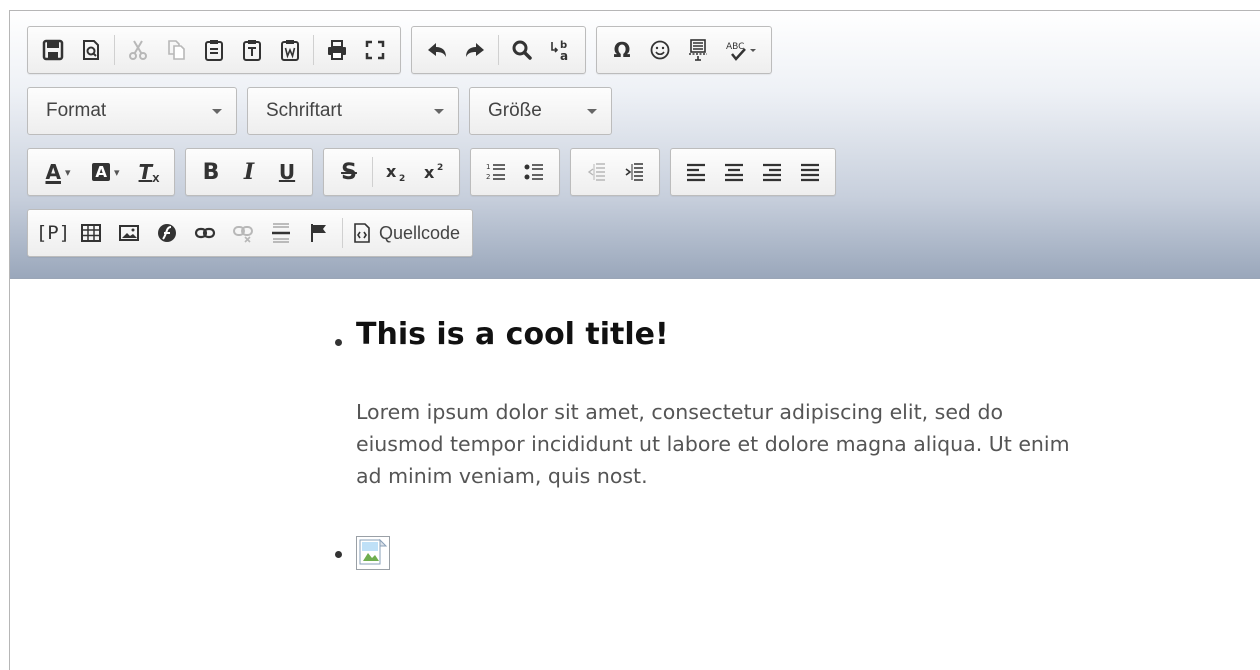 The width and height of the screenshot is (1260, 670). I want to click on text-color-button: A ▾, so click(58, 172).